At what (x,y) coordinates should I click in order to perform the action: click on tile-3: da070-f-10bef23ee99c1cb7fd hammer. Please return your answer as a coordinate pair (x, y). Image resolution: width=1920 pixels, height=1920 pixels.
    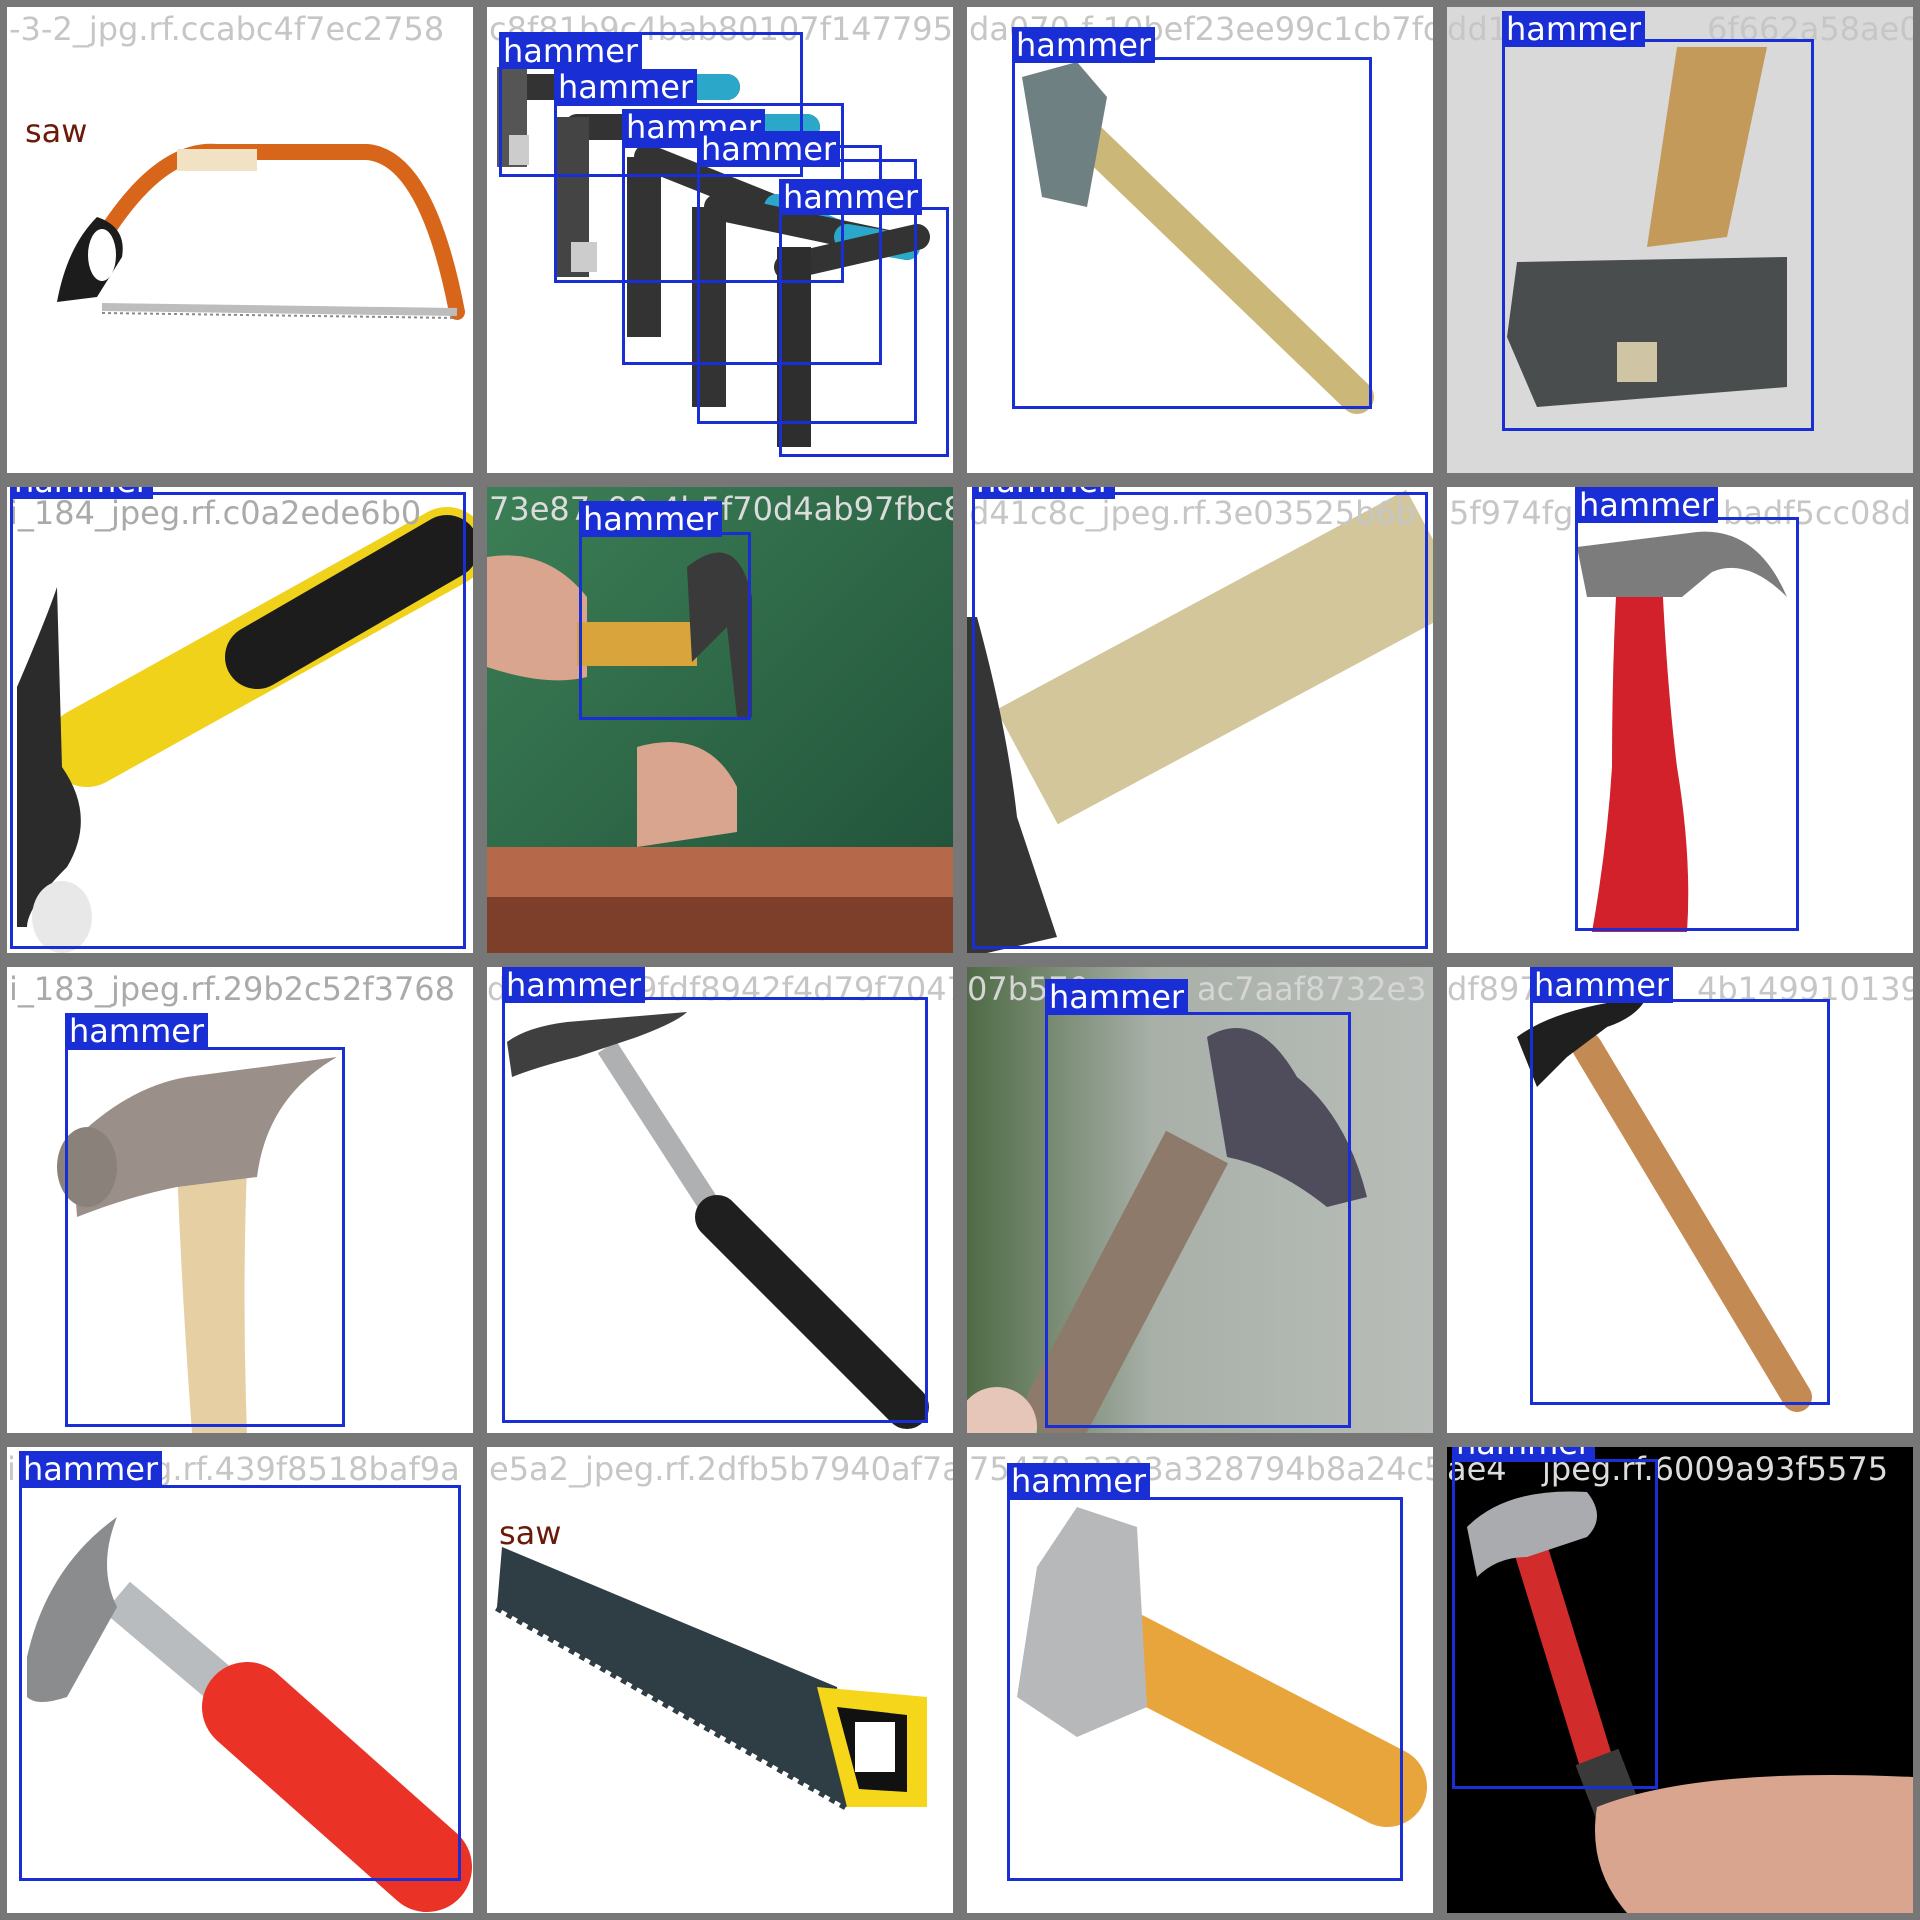
    Looking at the image, I should click on (1200, 240).